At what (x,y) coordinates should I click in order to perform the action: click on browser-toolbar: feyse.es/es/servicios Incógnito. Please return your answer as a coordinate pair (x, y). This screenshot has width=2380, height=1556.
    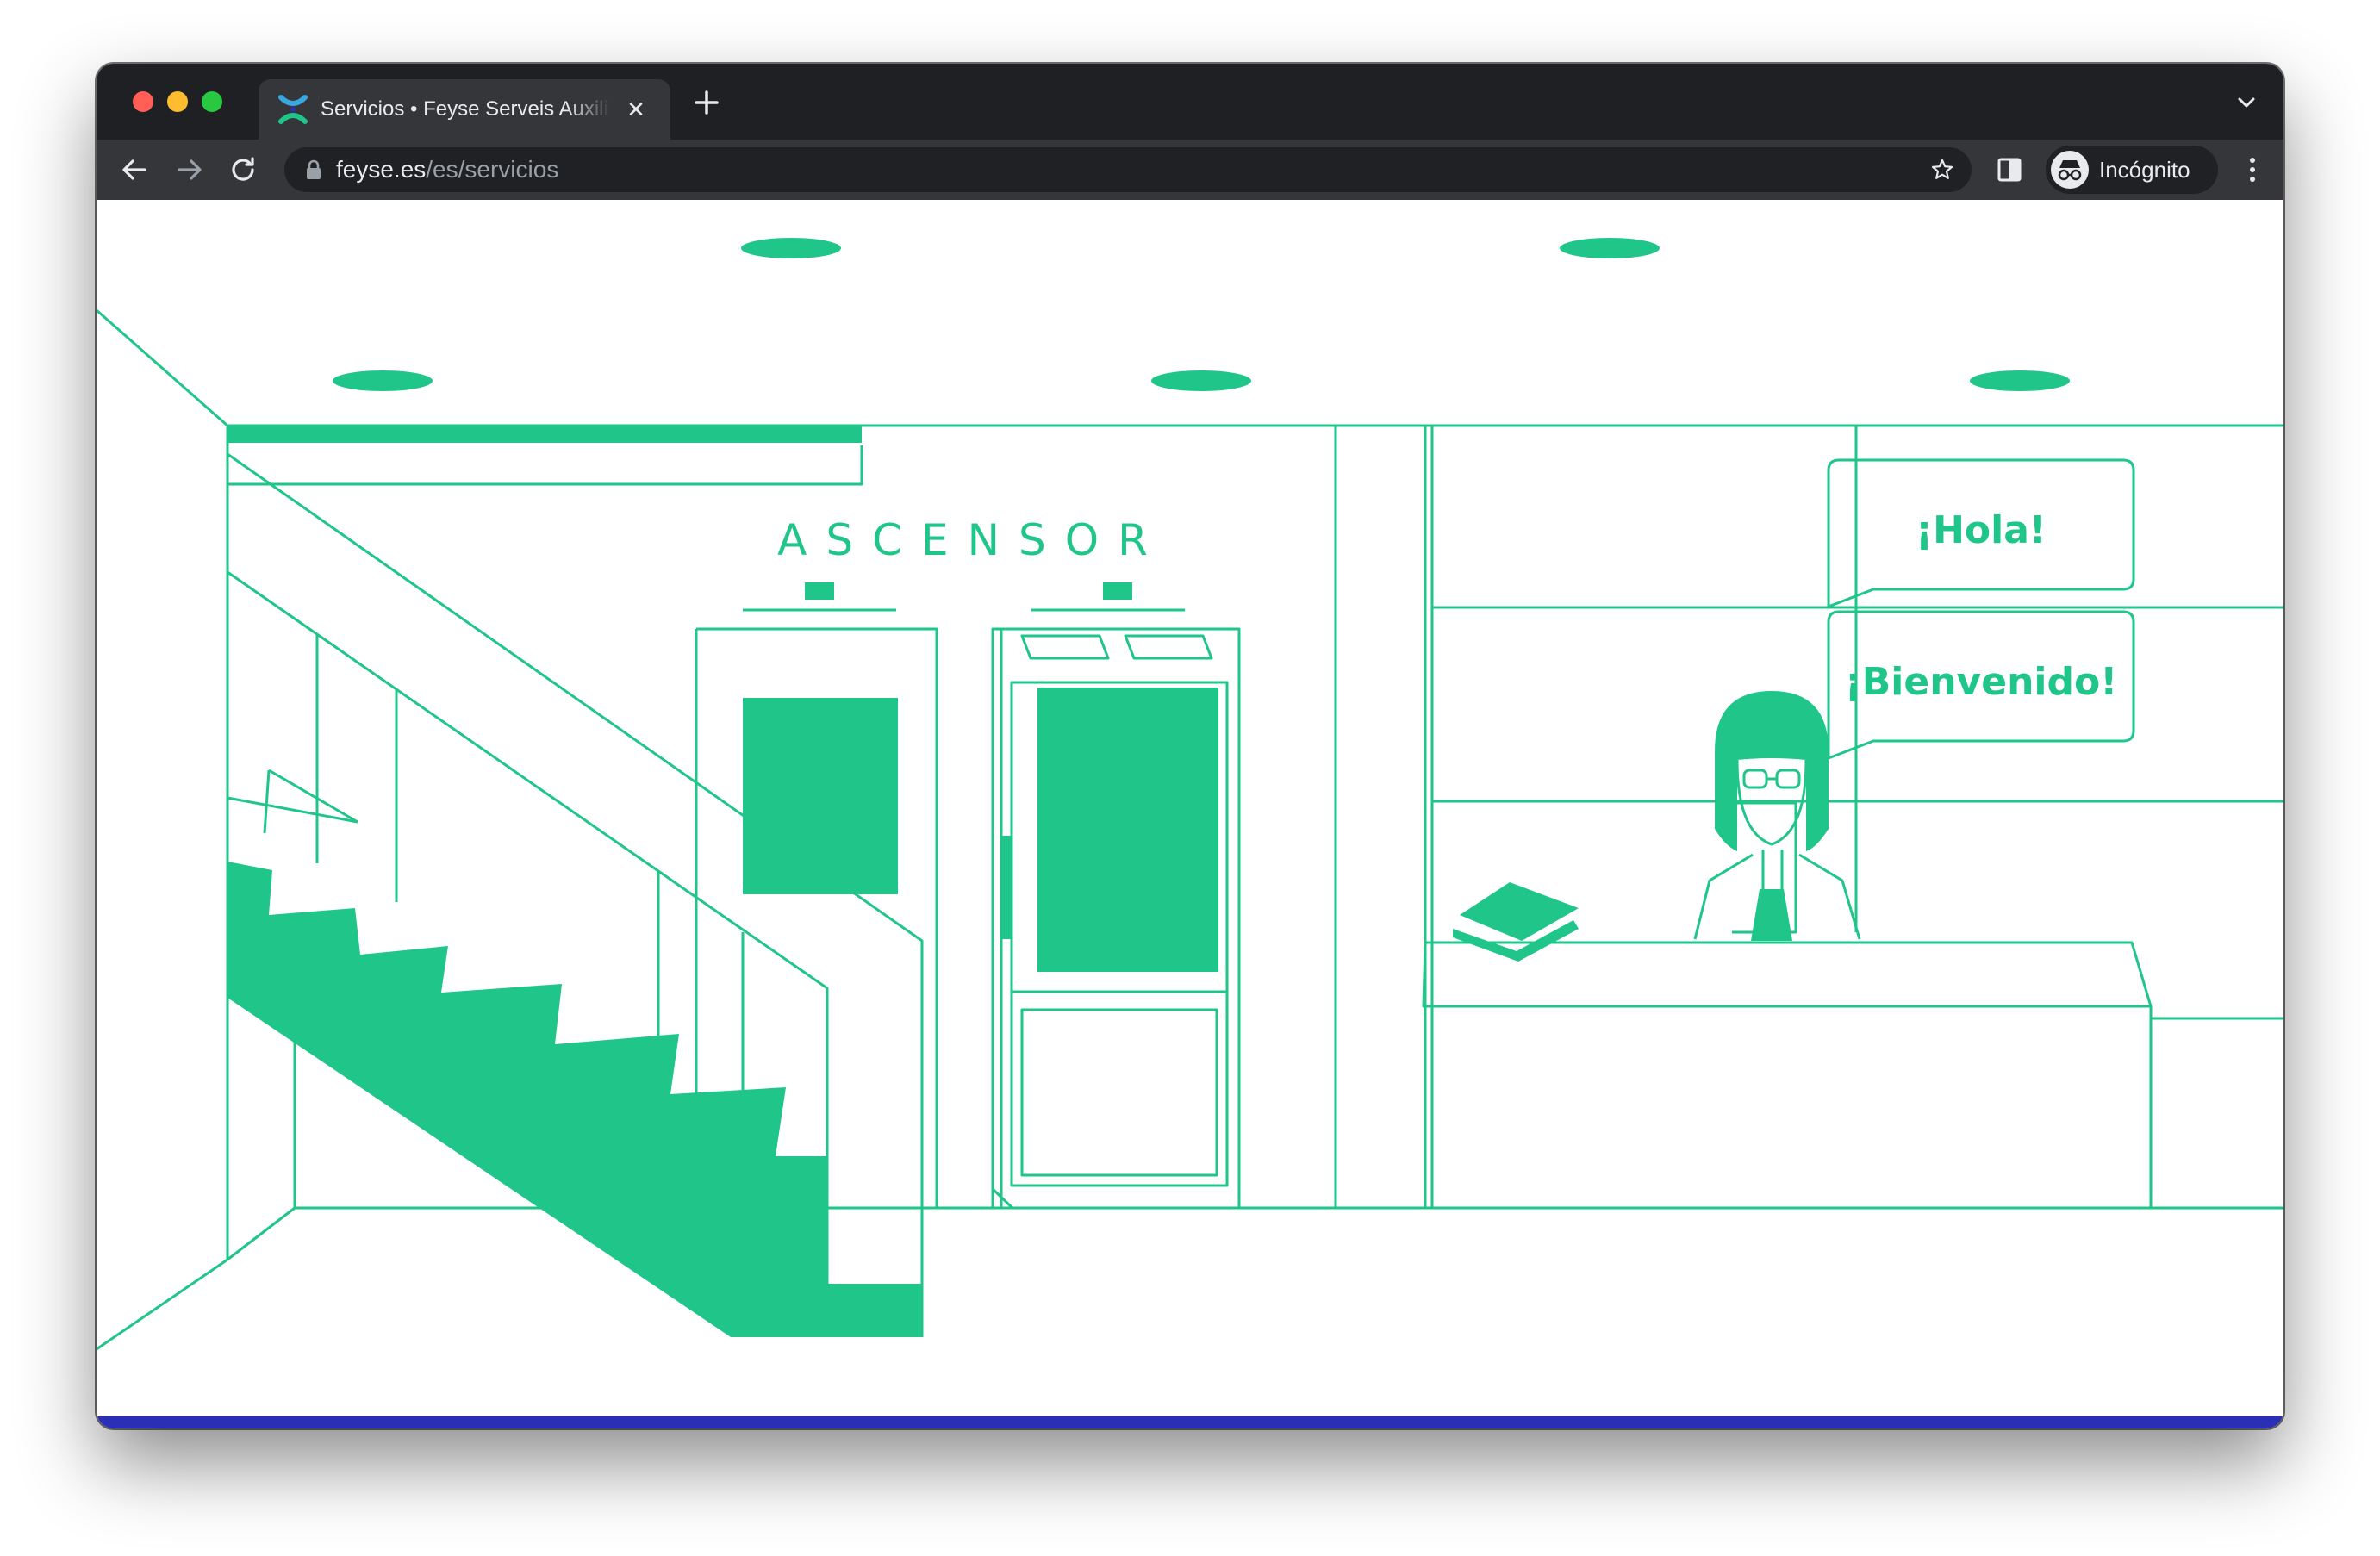
    Looking at the image, I should click on (1190, 170).